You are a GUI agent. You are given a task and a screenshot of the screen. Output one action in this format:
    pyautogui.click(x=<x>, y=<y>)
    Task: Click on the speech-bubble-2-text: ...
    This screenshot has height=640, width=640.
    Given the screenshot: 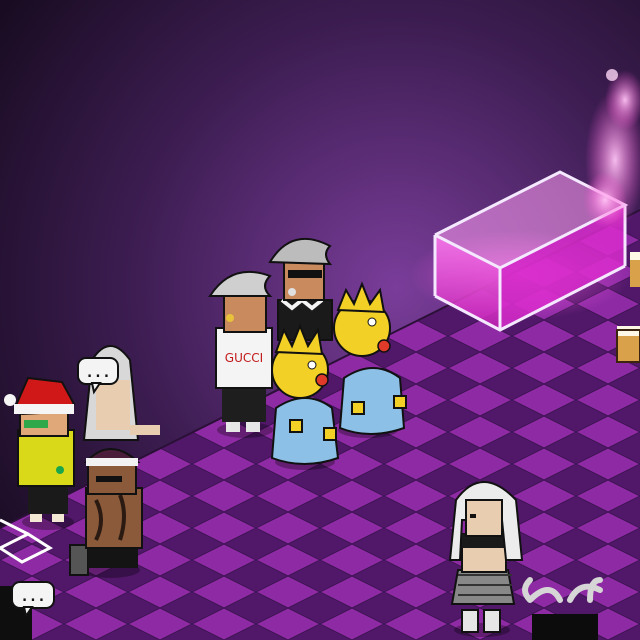 What is the action you would take?
    pyautogui.click(x=32, y=597)
    